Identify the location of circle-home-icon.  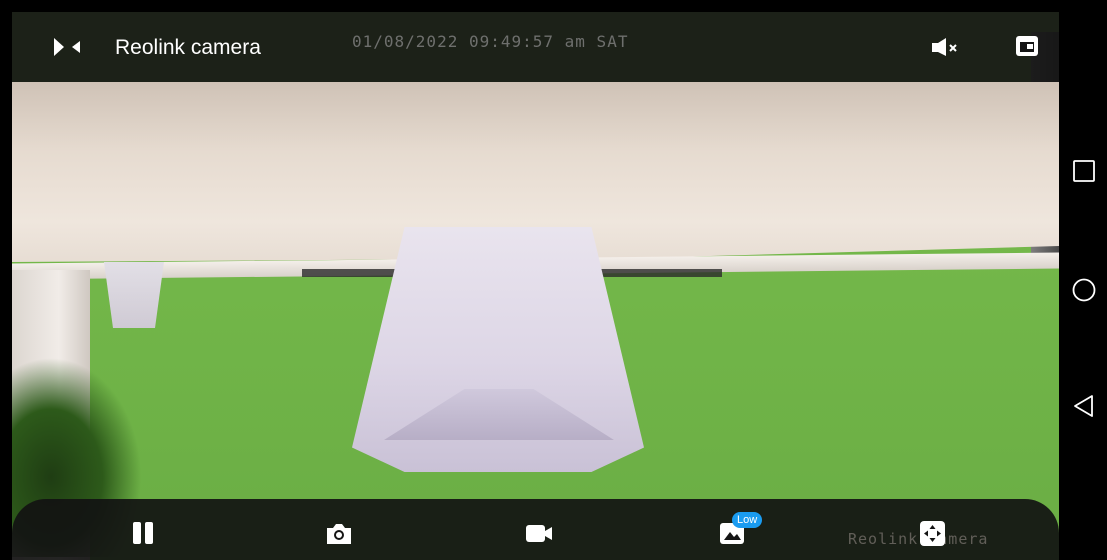
(1084, 290).